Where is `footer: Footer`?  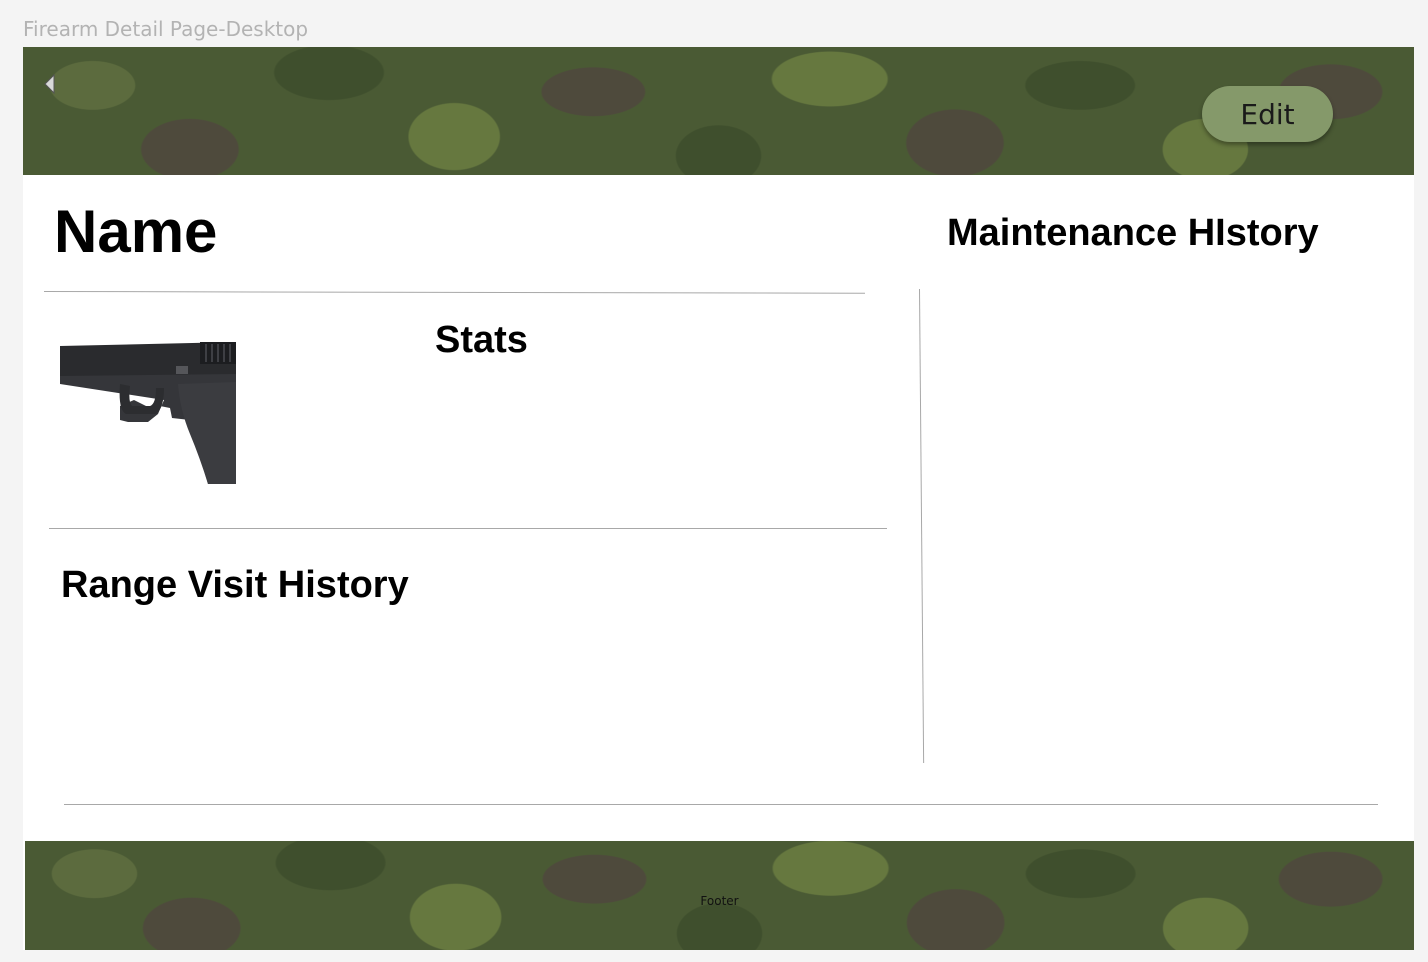
footer: Footer is located at coordinates (719, 895).